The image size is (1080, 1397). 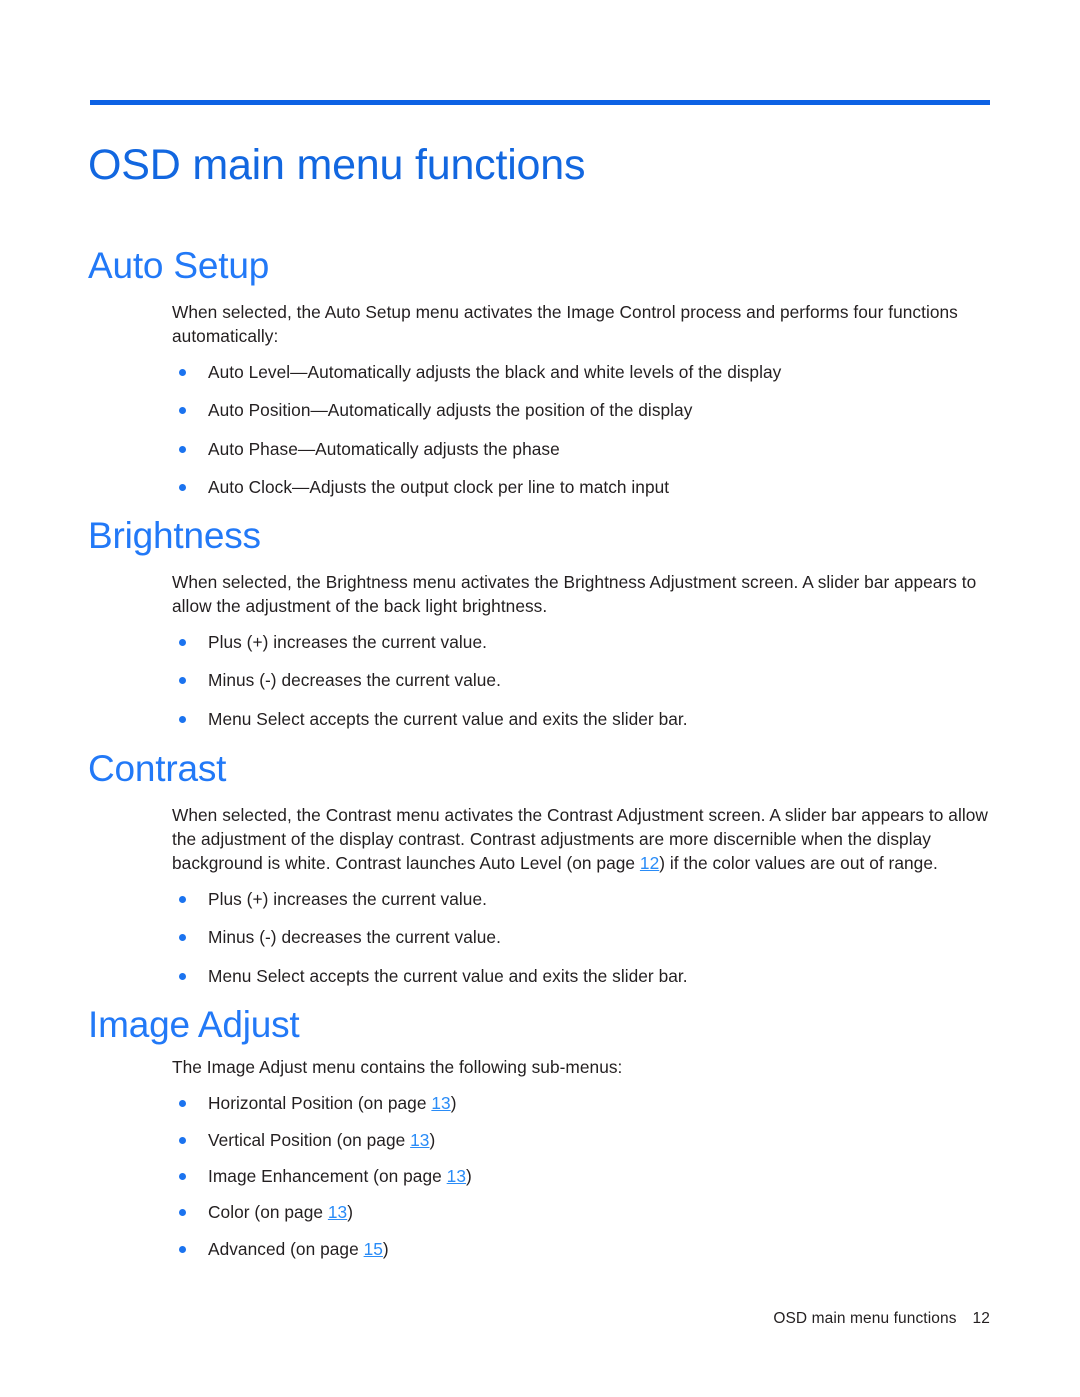 I want to click on section-heading-brightness: Brightness, so click(x=174, y=535).